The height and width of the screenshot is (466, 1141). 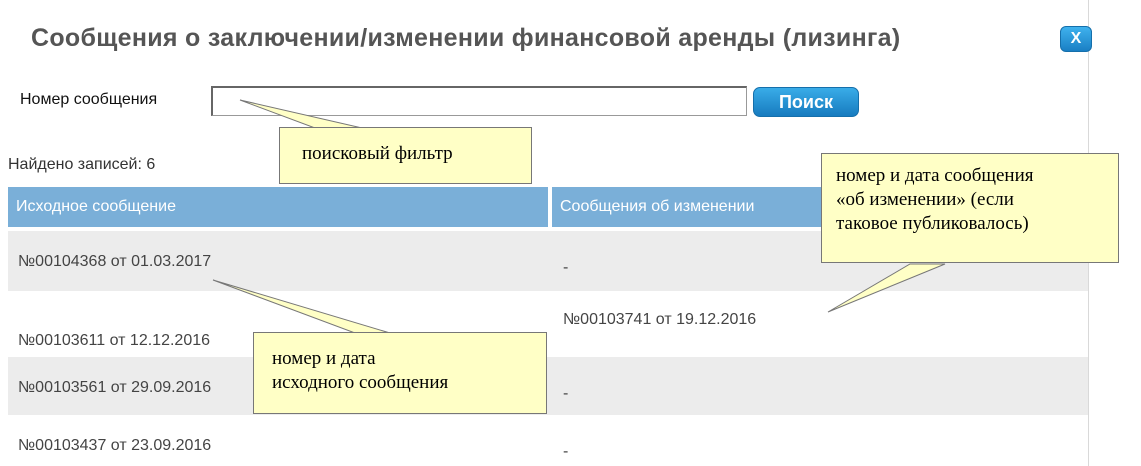 I want to click on callout-text: исходного сообщения, so click(x=360, y=382).